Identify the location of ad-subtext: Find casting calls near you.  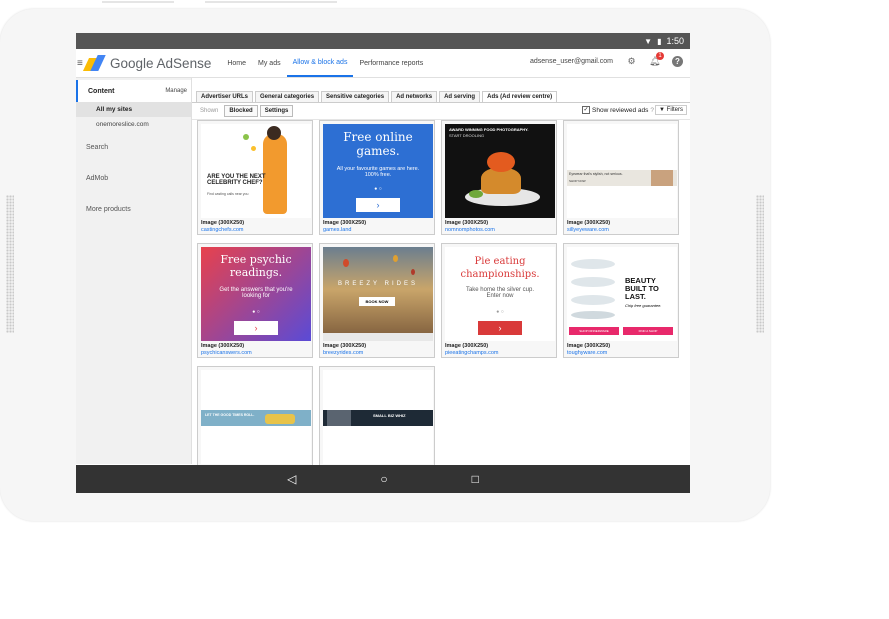
(228, 194).